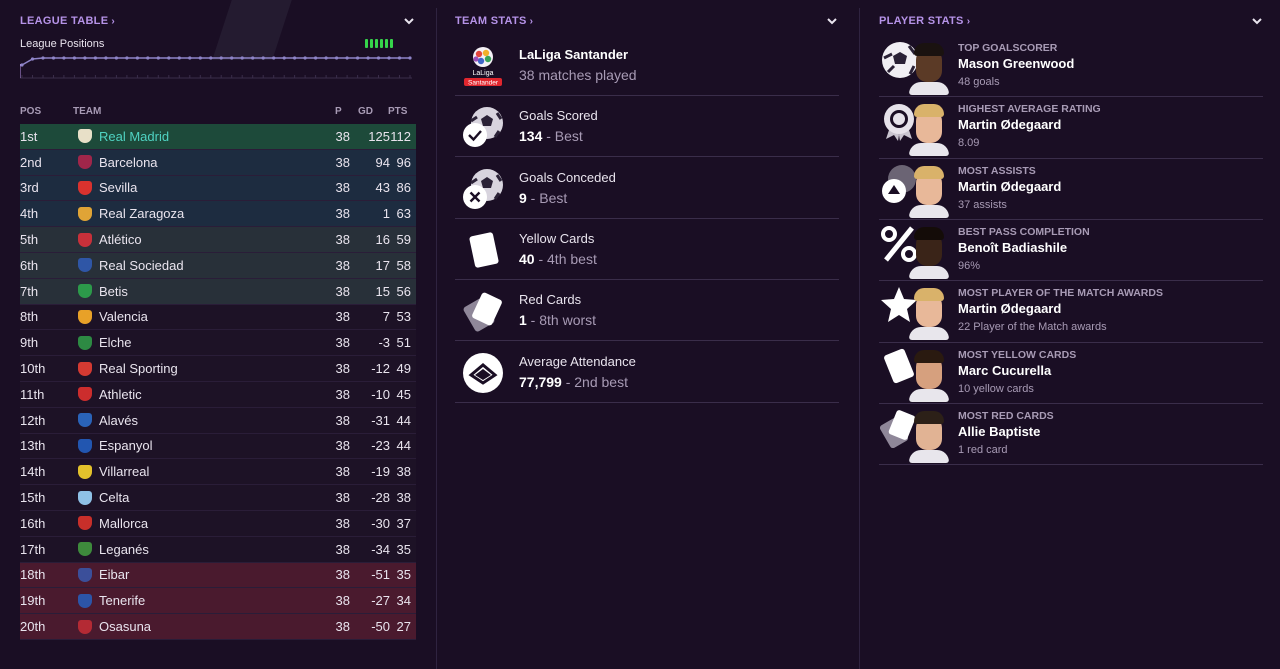  I want to click on row-goal-difference: 1, so click(386, 214).